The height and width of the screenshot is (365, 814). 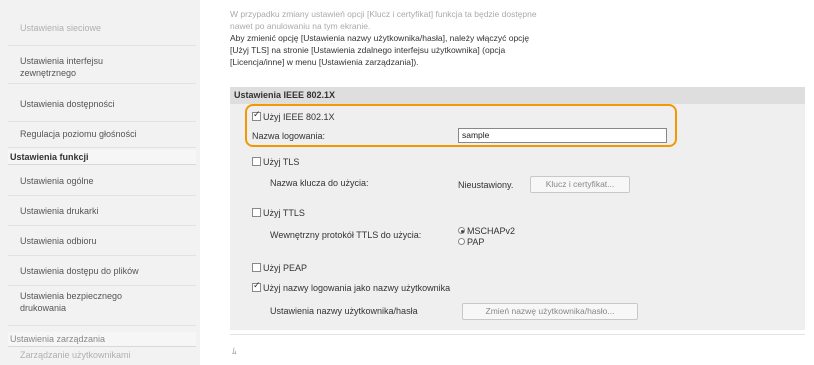 I want to click on sidebar-item-secure-print: Ustawienia bezpiecznego drukowania, so click(x=102, y=306).